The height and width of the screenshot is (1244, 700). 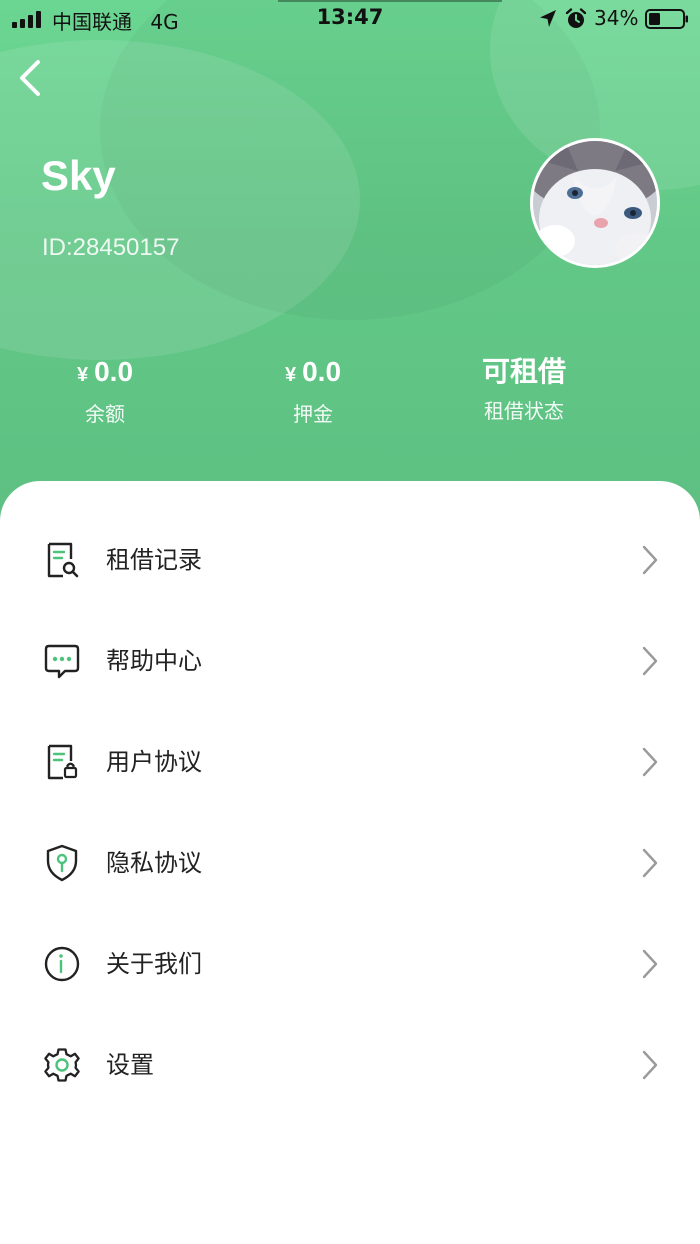 What do you see at coordinates (350, 19) in the screenshot?
I see `status-bar: 中国联通 4G 13:47 34%` at bounding box center [350, 19].